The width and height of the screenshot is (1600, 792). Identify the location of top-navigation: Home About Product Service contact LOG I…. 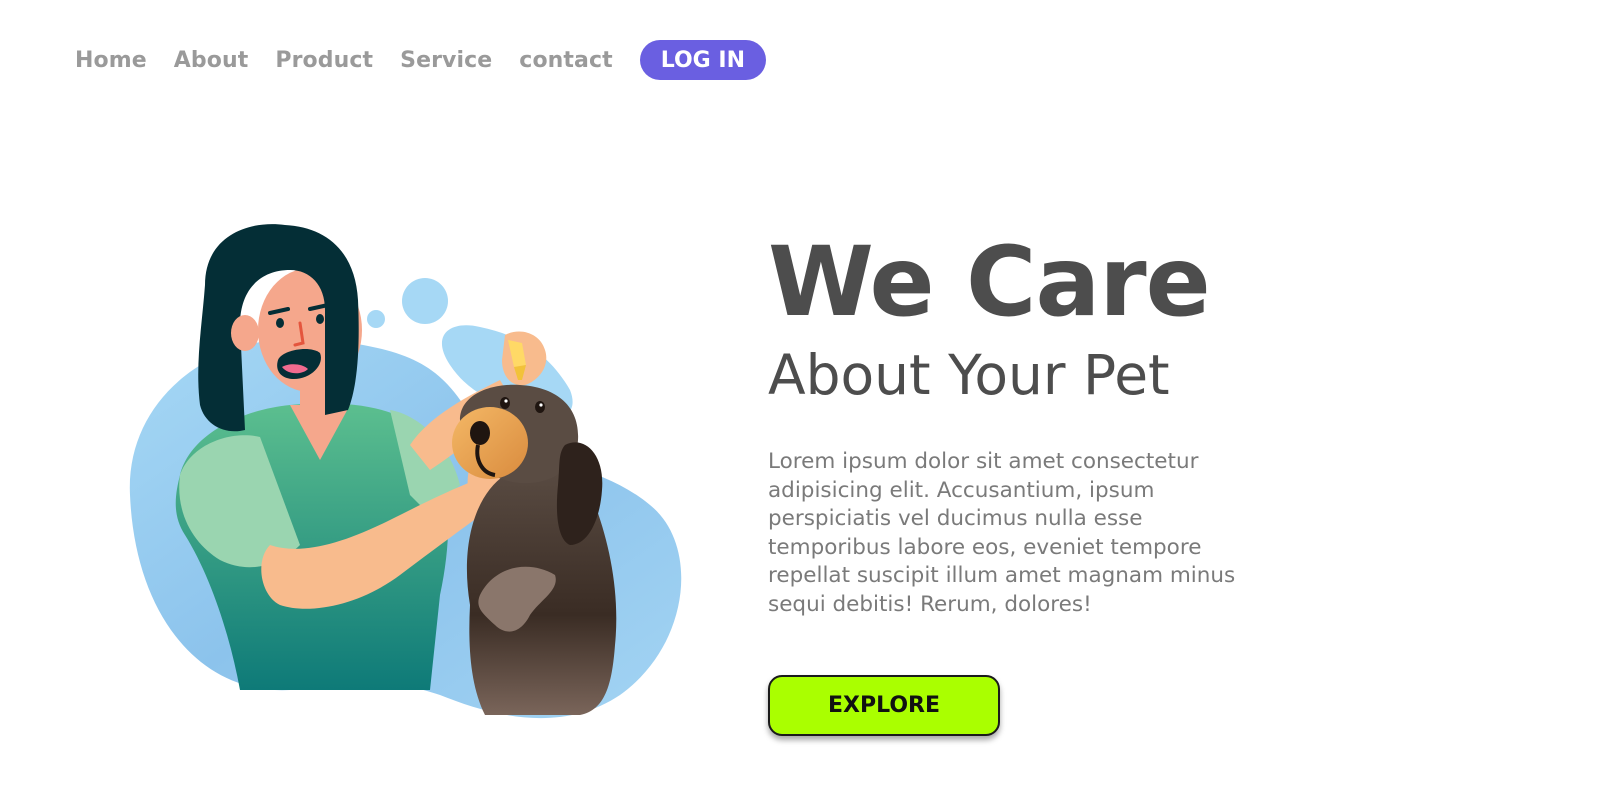
(420, 60).